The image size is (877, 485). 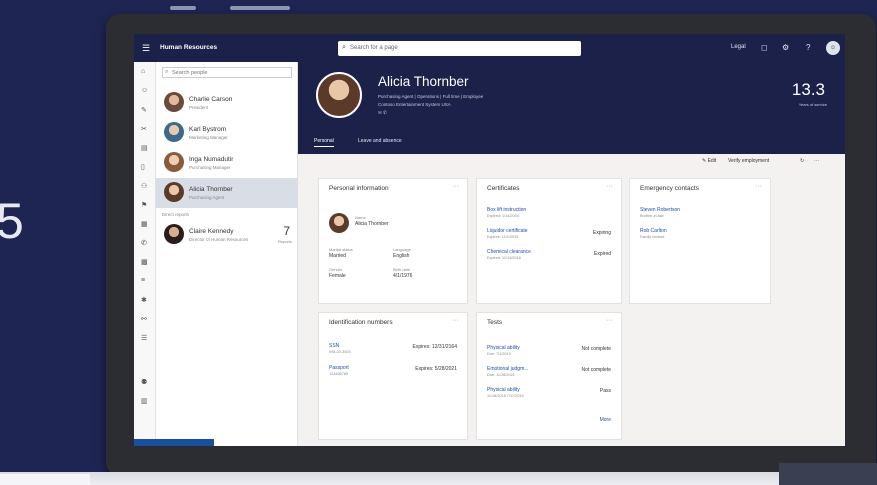 What do you see at coordinates (211, 189) in the screenshot?
I see `person-name: Alicia Thornber` at bounding box center [211, 189].